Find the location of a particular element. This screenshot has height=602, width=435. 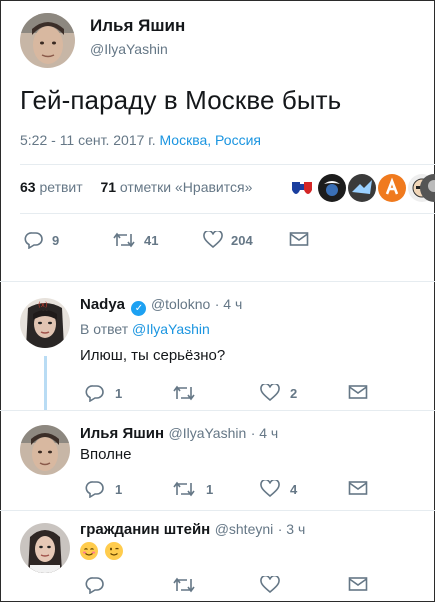

reply-button: 9 is located at coordinates (41, 240).